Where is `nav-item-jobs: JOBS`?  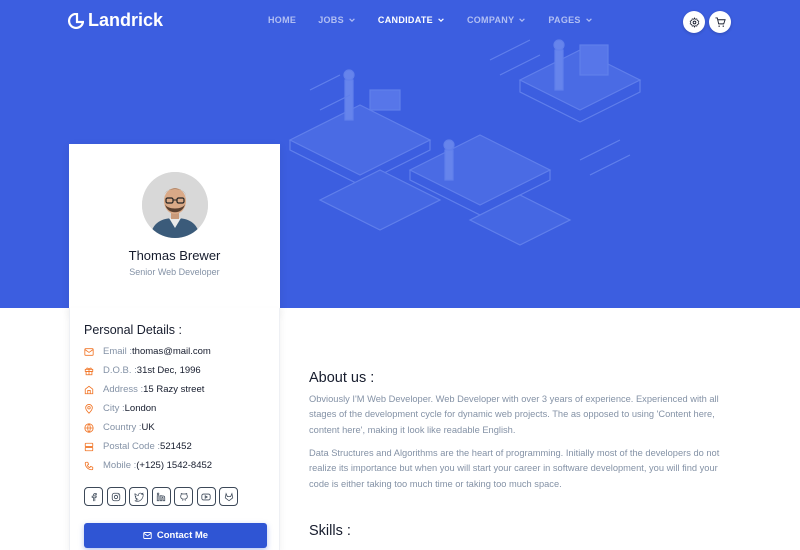
nav-item-jobs: JOBS is located at coordinates (337, 20).